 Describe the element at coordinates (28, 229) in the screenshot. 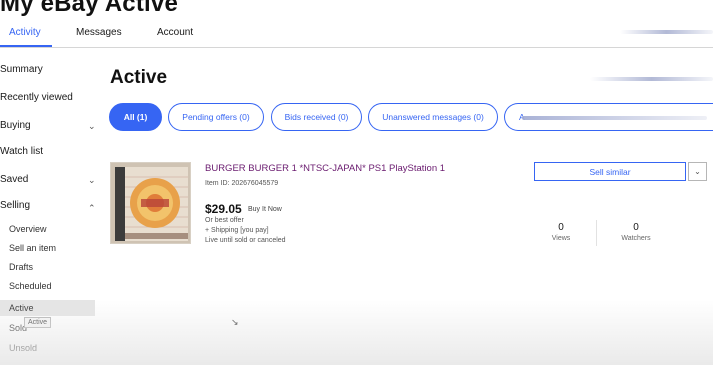

I see `sidebar-subitem-overview: Overview` at that location.